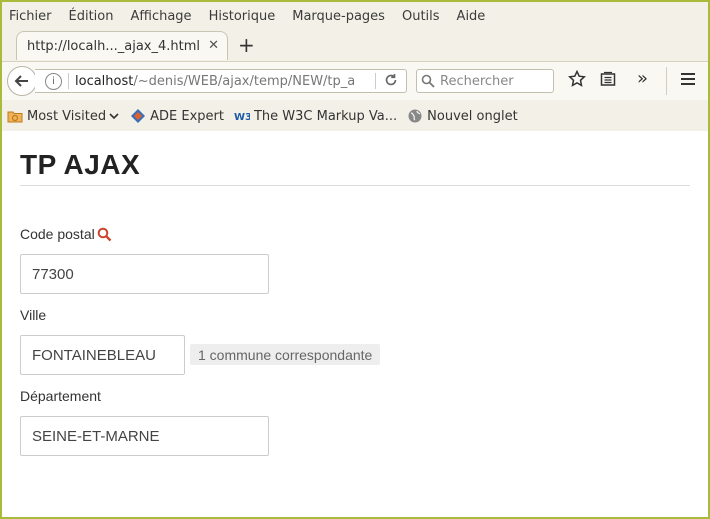 This screenshot has width=710, height=519. What do you see at coordinates (608, 79) in the screenshot?
I see `reading-list-icon` at bounding box center [608, 79].